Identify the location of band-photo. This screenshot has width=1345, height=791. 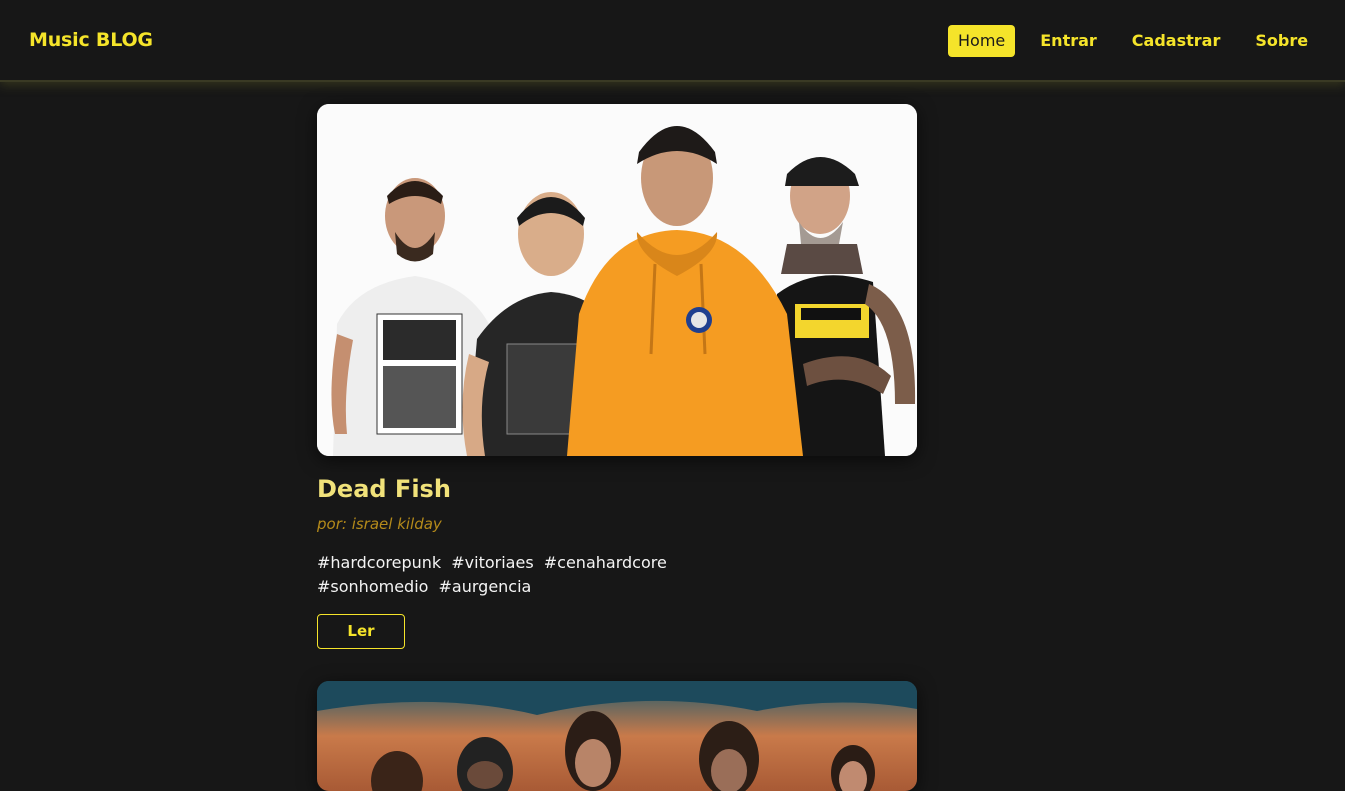
(617, 736).